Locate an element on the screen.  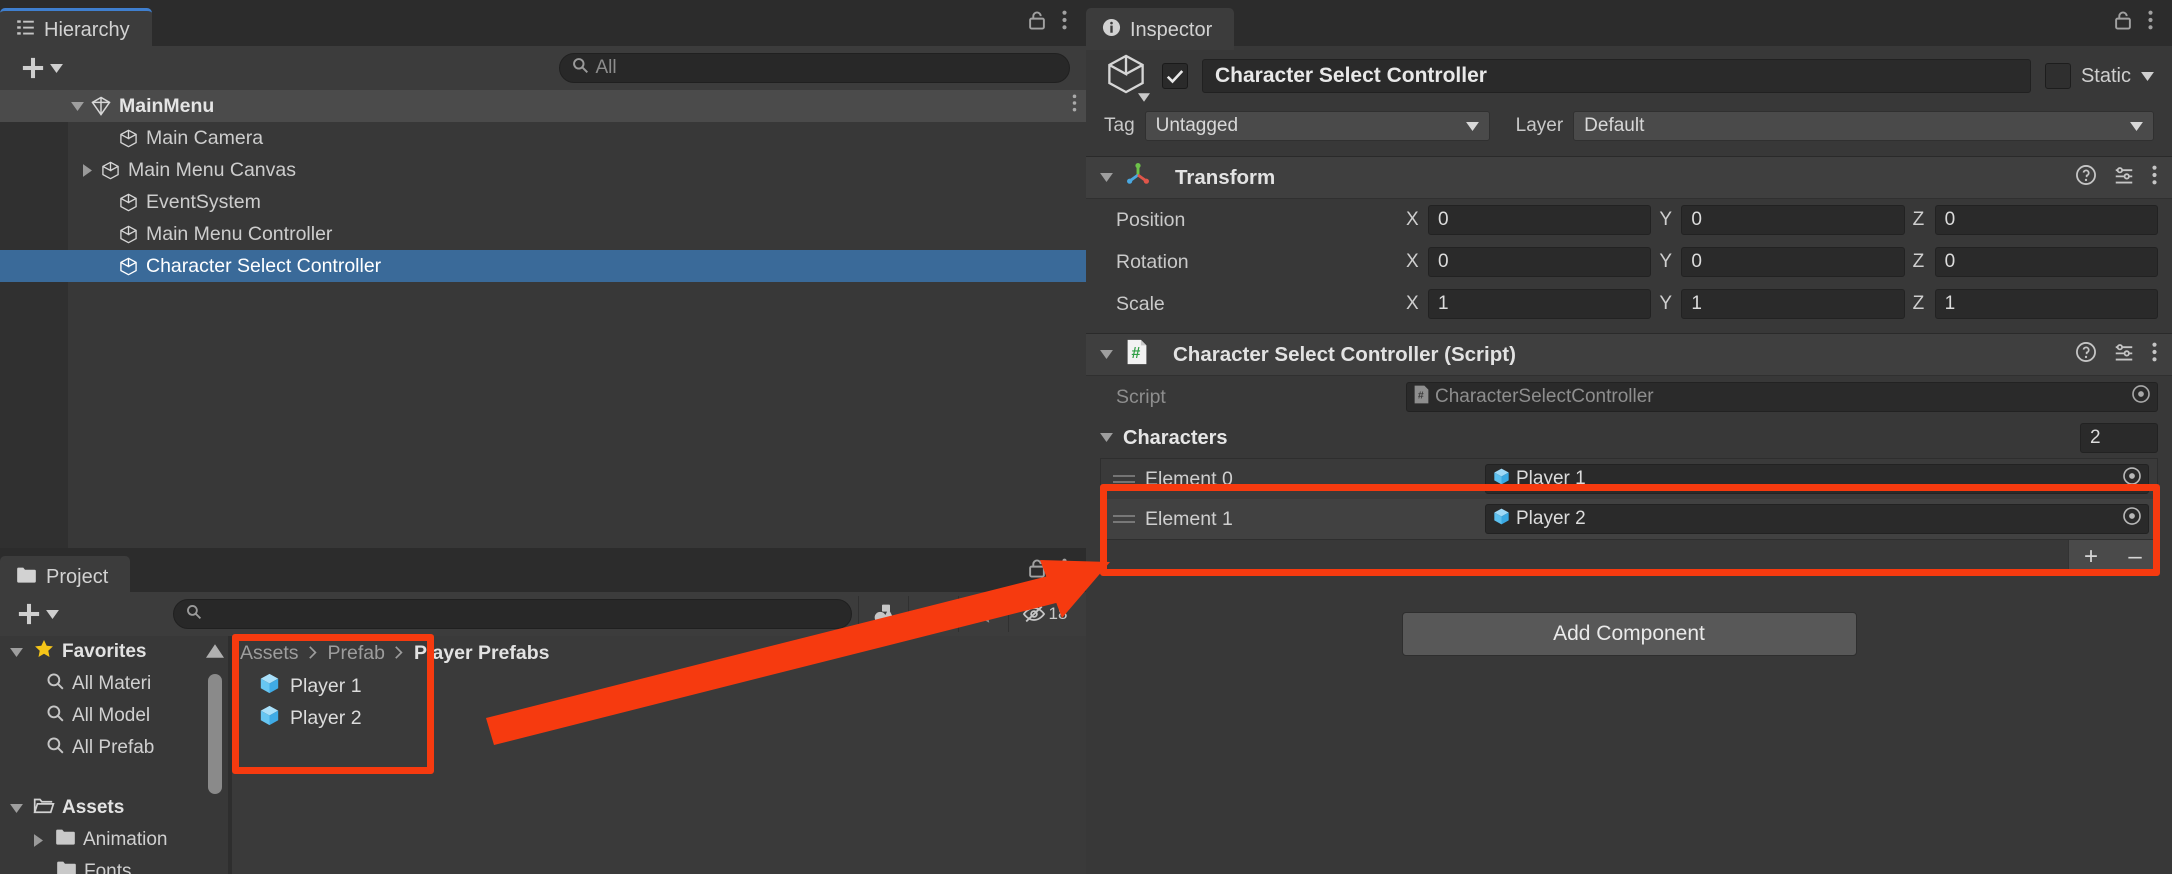
project-tree-scrollbar is located at coordinates (215, 734).